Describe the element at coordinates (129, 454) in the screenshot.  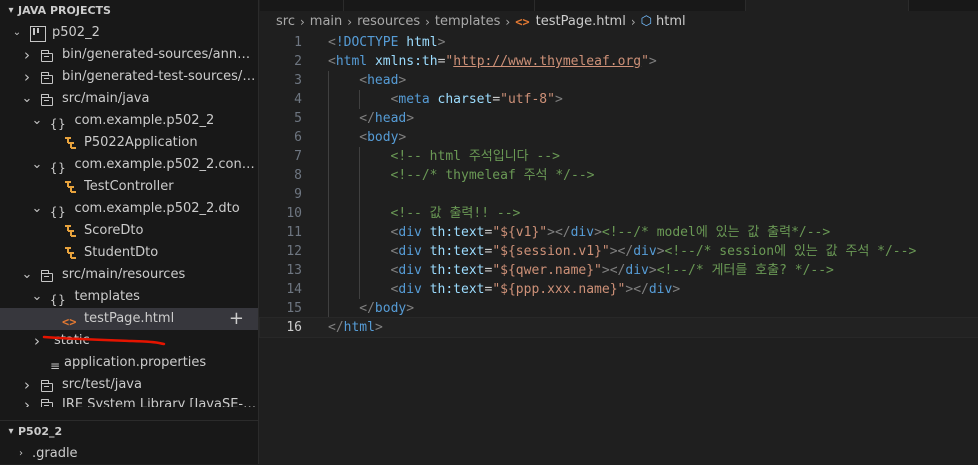
I see `gradle-folder: › .gradle` at that location.